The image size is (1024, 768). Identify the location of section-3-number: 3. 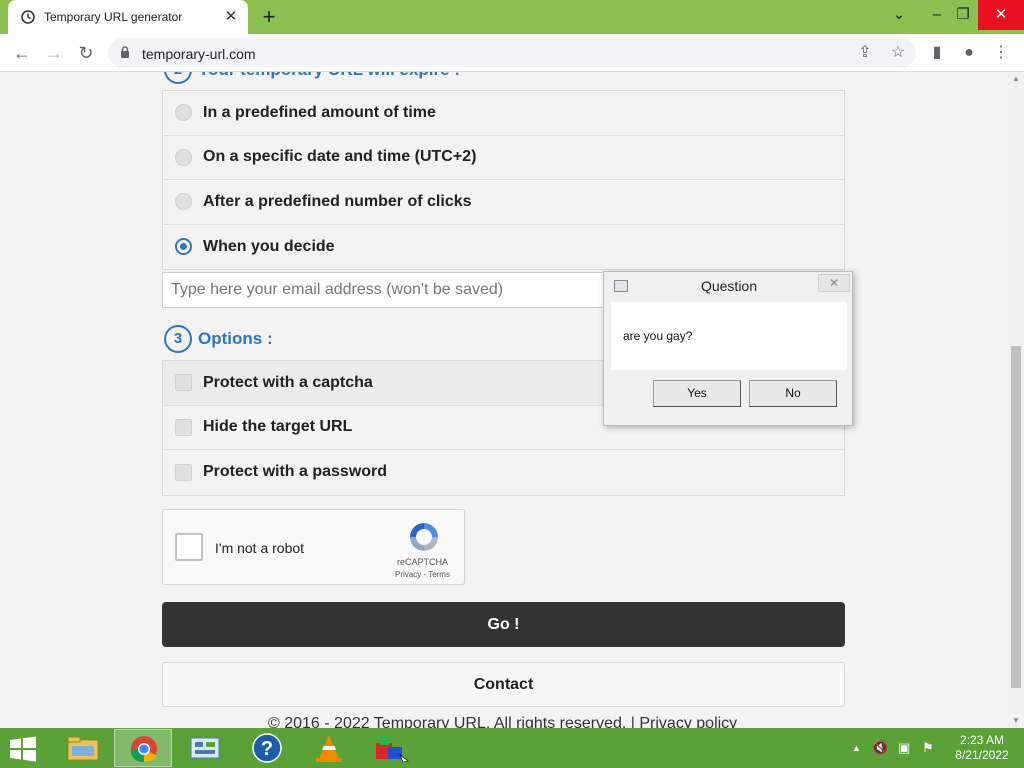
(178, 339).